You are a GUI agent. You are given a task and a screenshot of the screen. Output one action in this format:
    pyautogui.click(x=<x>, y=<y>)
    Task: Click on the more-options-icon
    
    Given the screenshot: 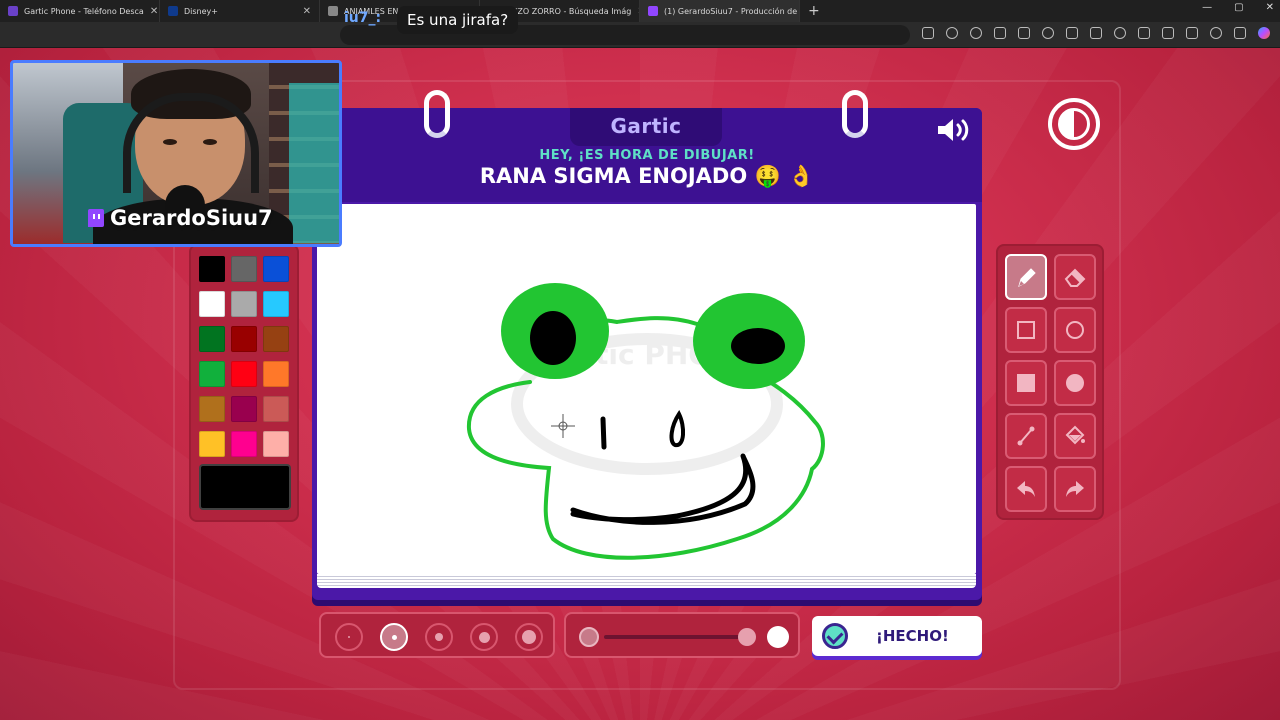 What is the action you would take?
    pyautogui.click(x=1240, y=33)
    